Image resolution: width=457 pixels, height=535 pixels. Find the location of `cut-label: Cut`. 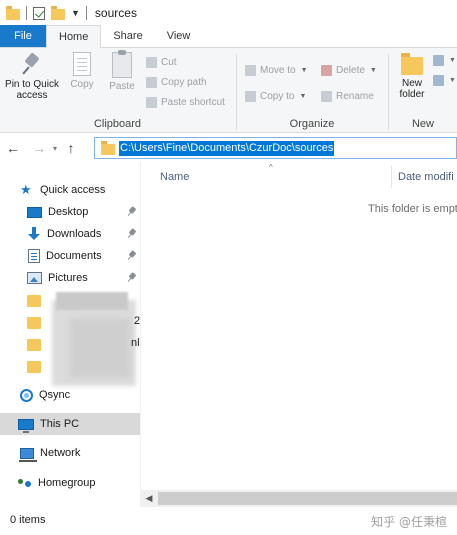

cut-label: Cut is located at coordinates (169, 62).